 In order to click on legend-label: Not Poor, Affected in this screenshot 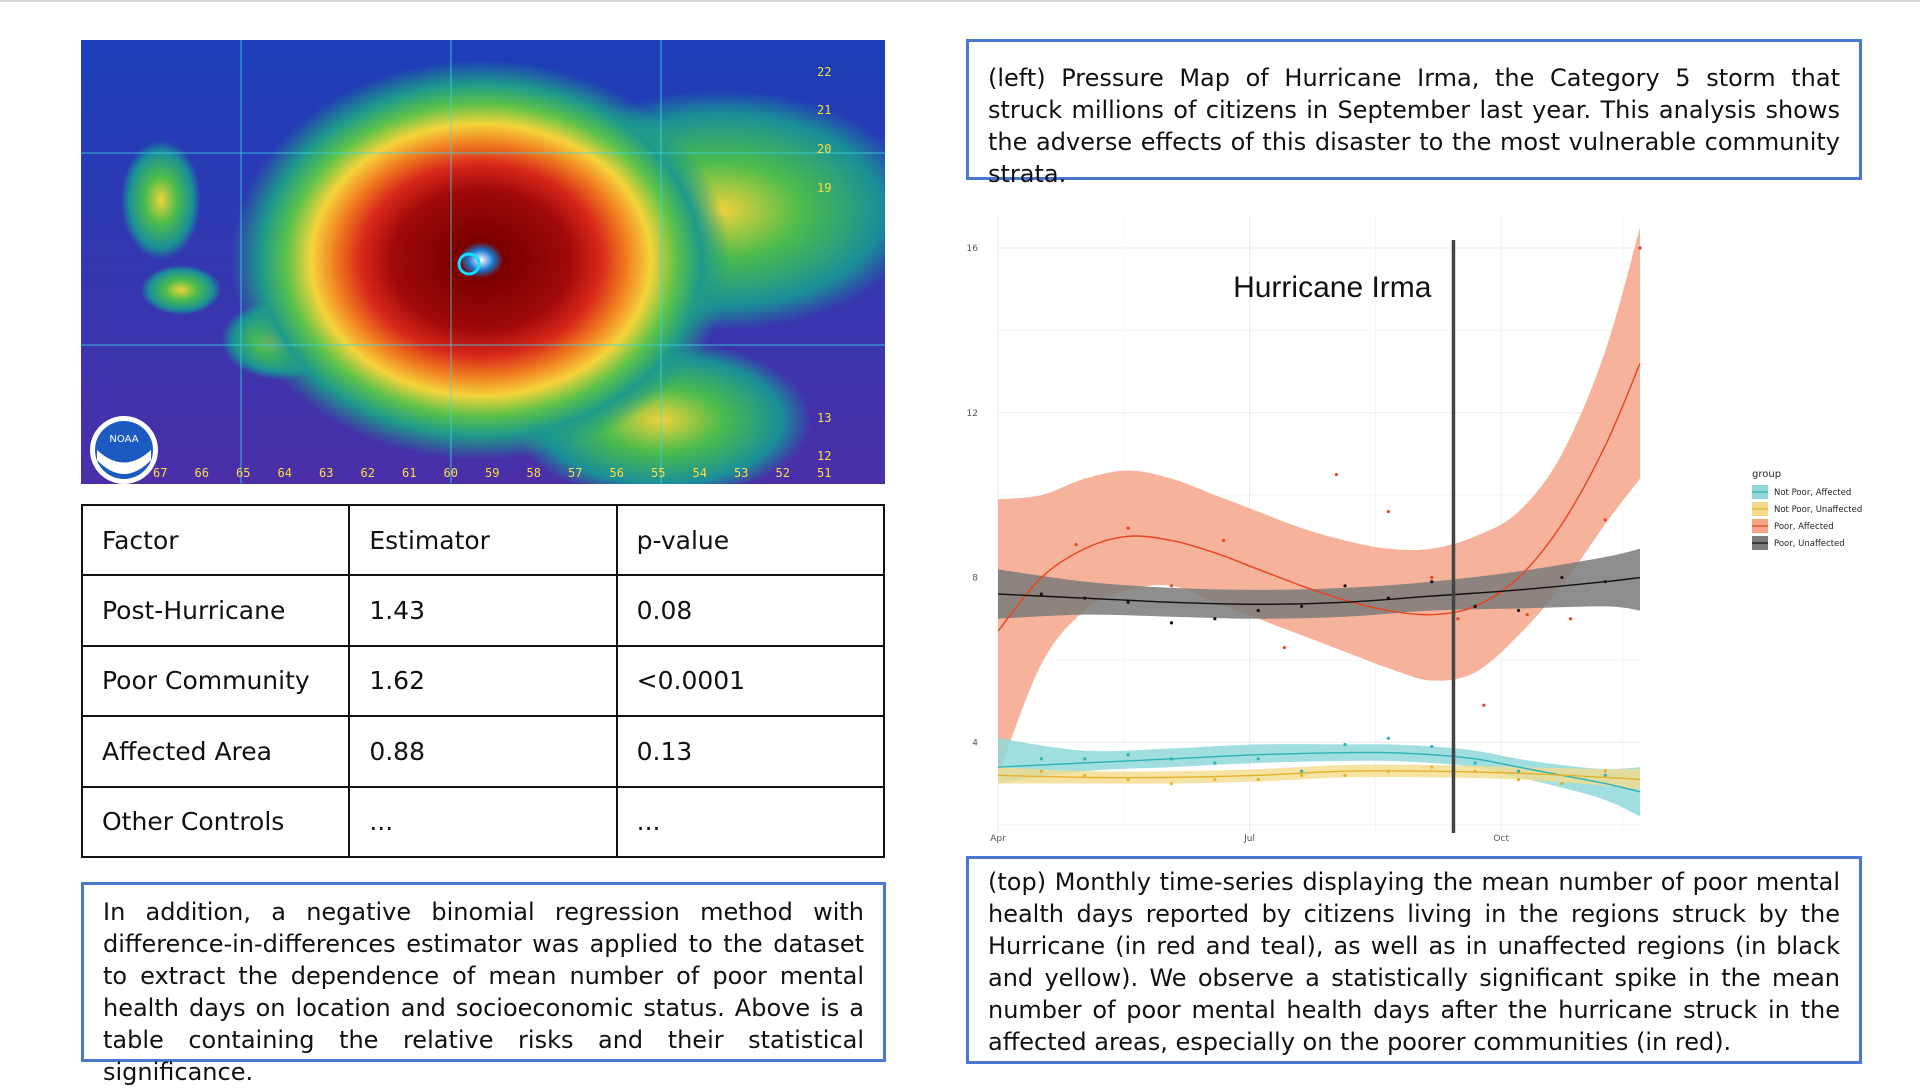, I will do `click(1812, 493)`.